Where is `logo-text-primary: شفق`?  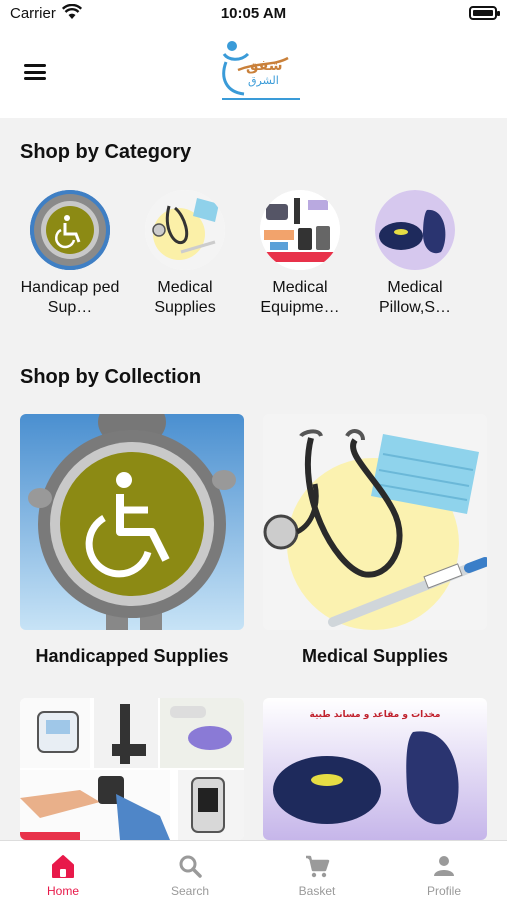
logo-text-primary: شفق is located at coordinates (264, 66).